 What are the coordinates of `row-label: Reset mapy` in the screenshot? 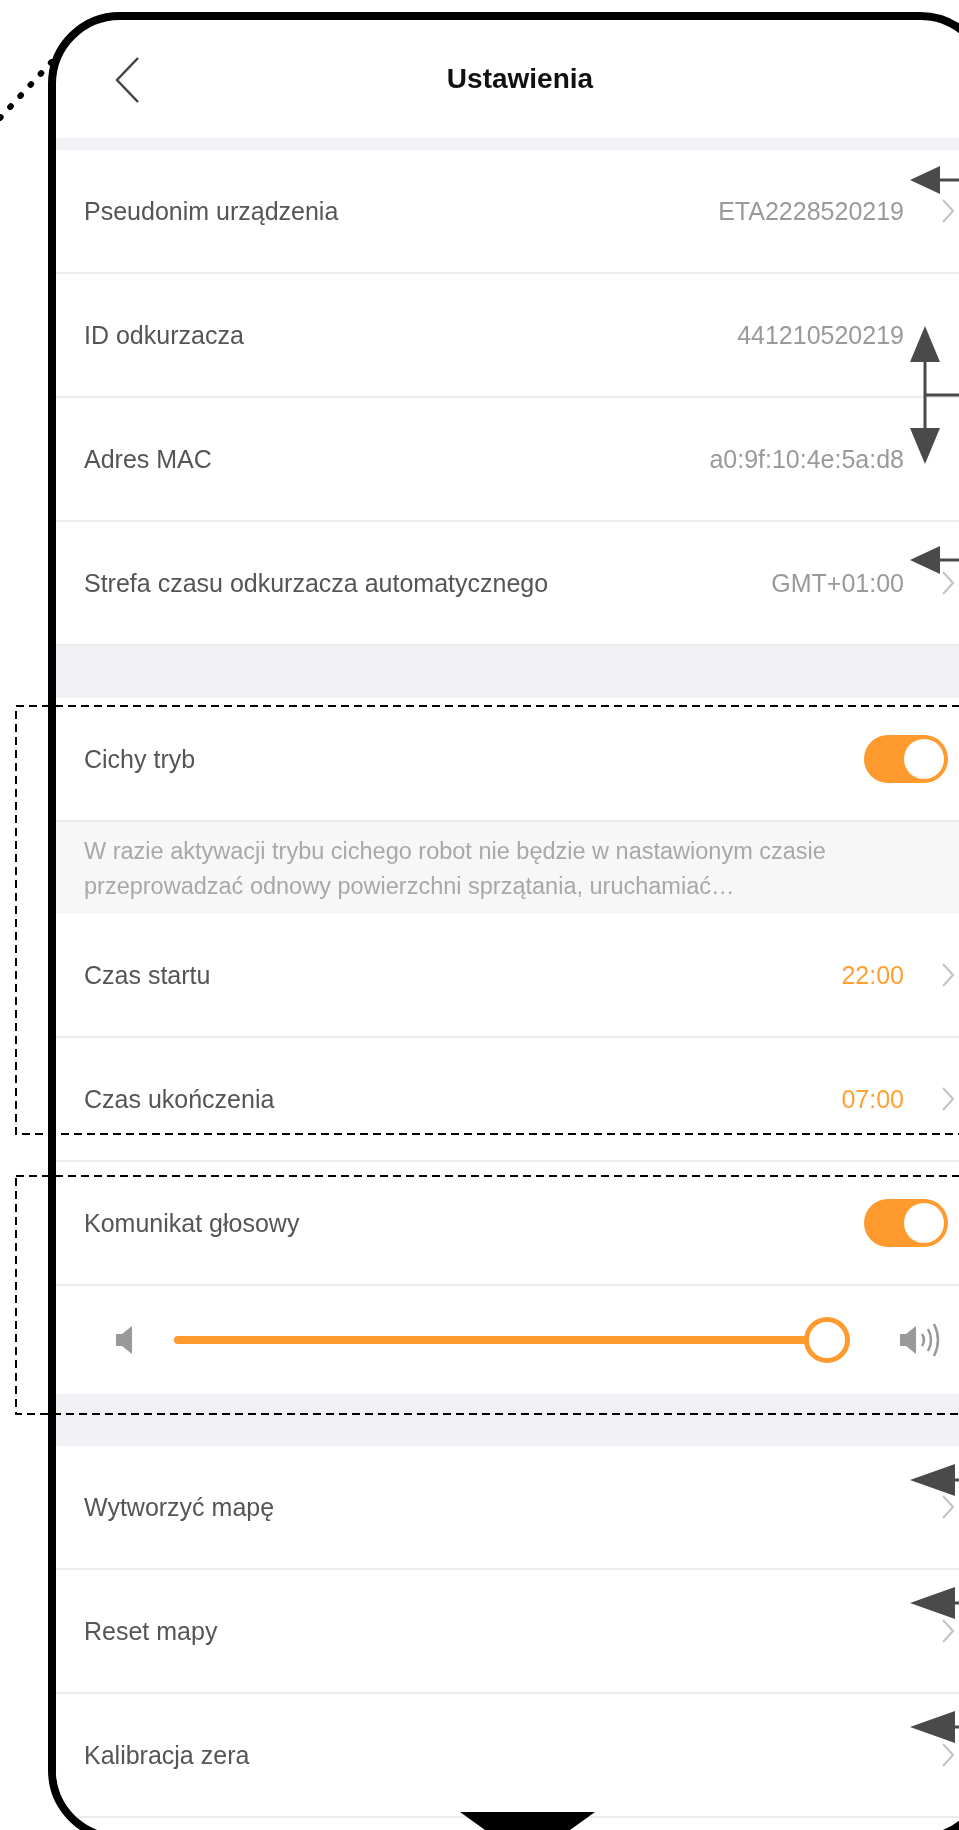 It's located at (151, 1631).